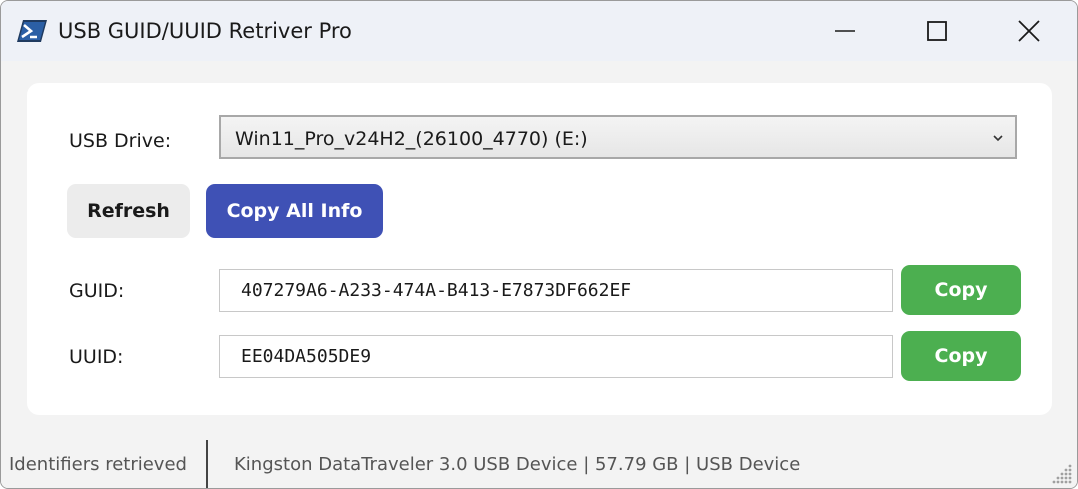 This screenshot has height=489, width=1078. What do you see at coordinates (306, 356) in the screenshot?
I see `uuid-value: EE04DA505DE9` at bounding box center [306, 356].